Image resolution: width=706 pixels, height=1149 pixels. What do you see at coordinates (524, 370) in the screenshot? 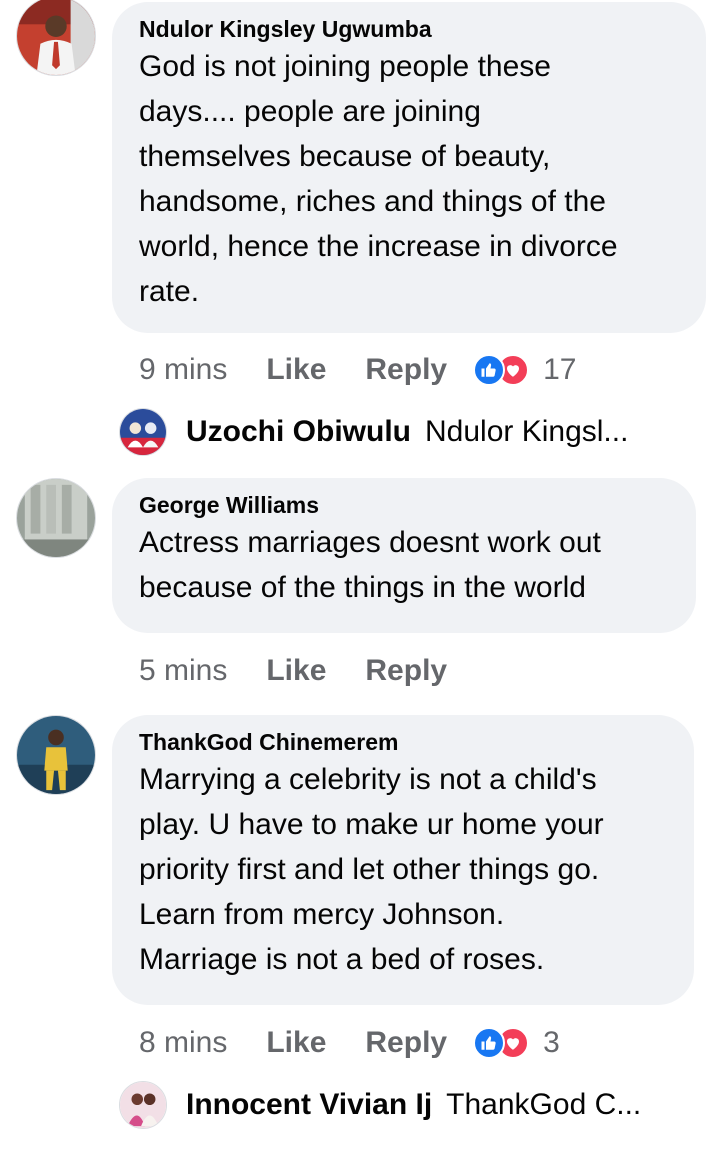
I see `reactions-summary: 17` at bounding box center [524, 370].